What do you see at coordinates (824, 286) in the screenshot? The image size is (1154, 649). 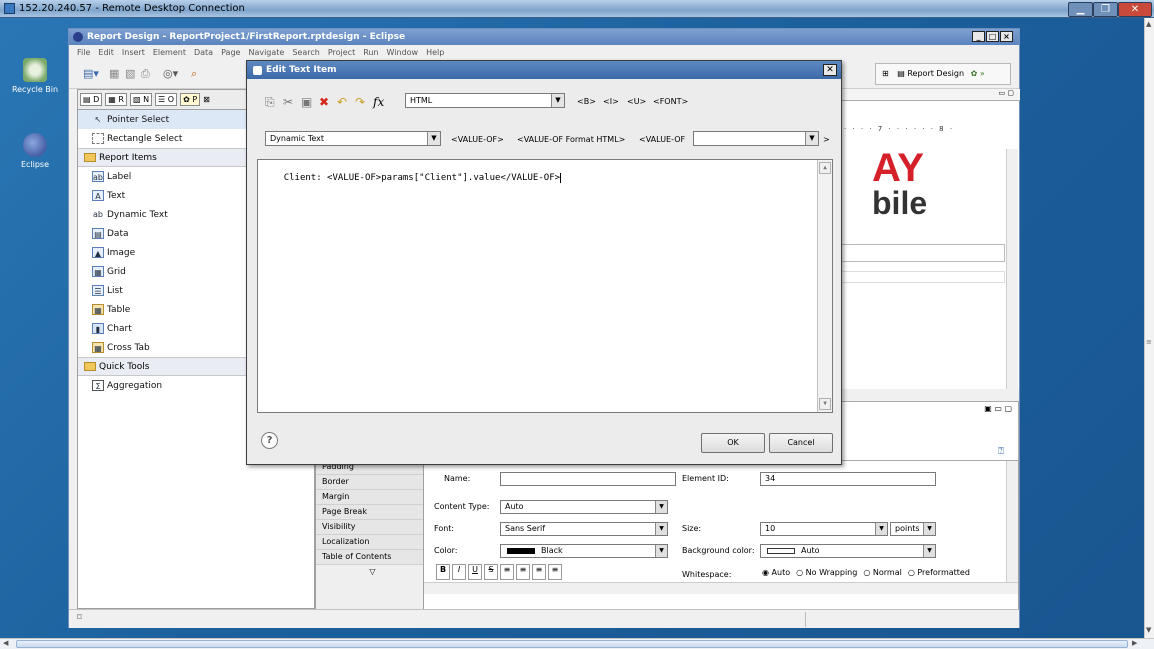 I see `editor-vscroll: ▲ ▼` at bounding box center [824, 286].